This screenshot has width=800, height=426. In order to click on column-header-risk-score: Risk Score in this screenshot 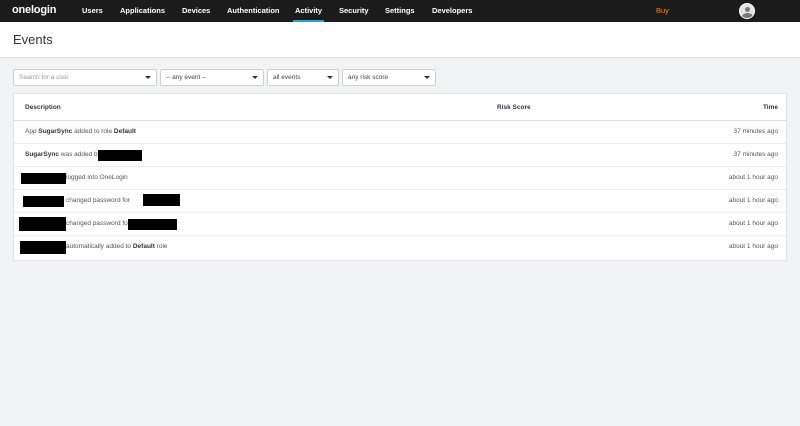, I will do `click(514, 107)`.